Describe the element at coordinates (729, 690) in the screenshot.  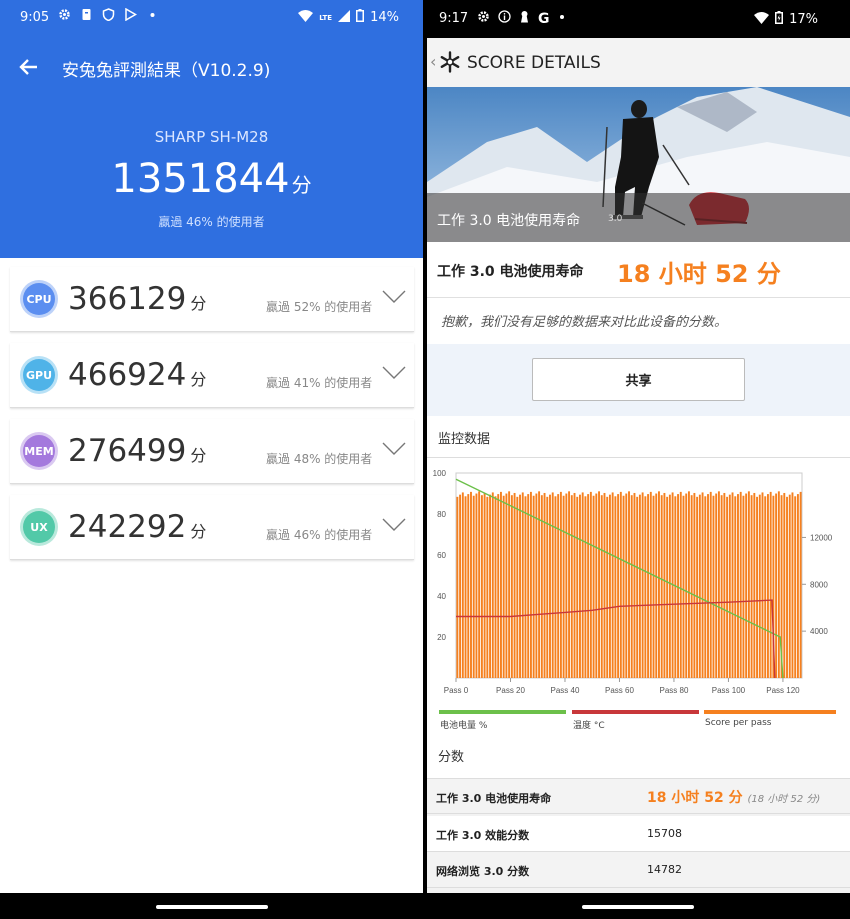
I see `x-tick-label: Pass 100` at that location.